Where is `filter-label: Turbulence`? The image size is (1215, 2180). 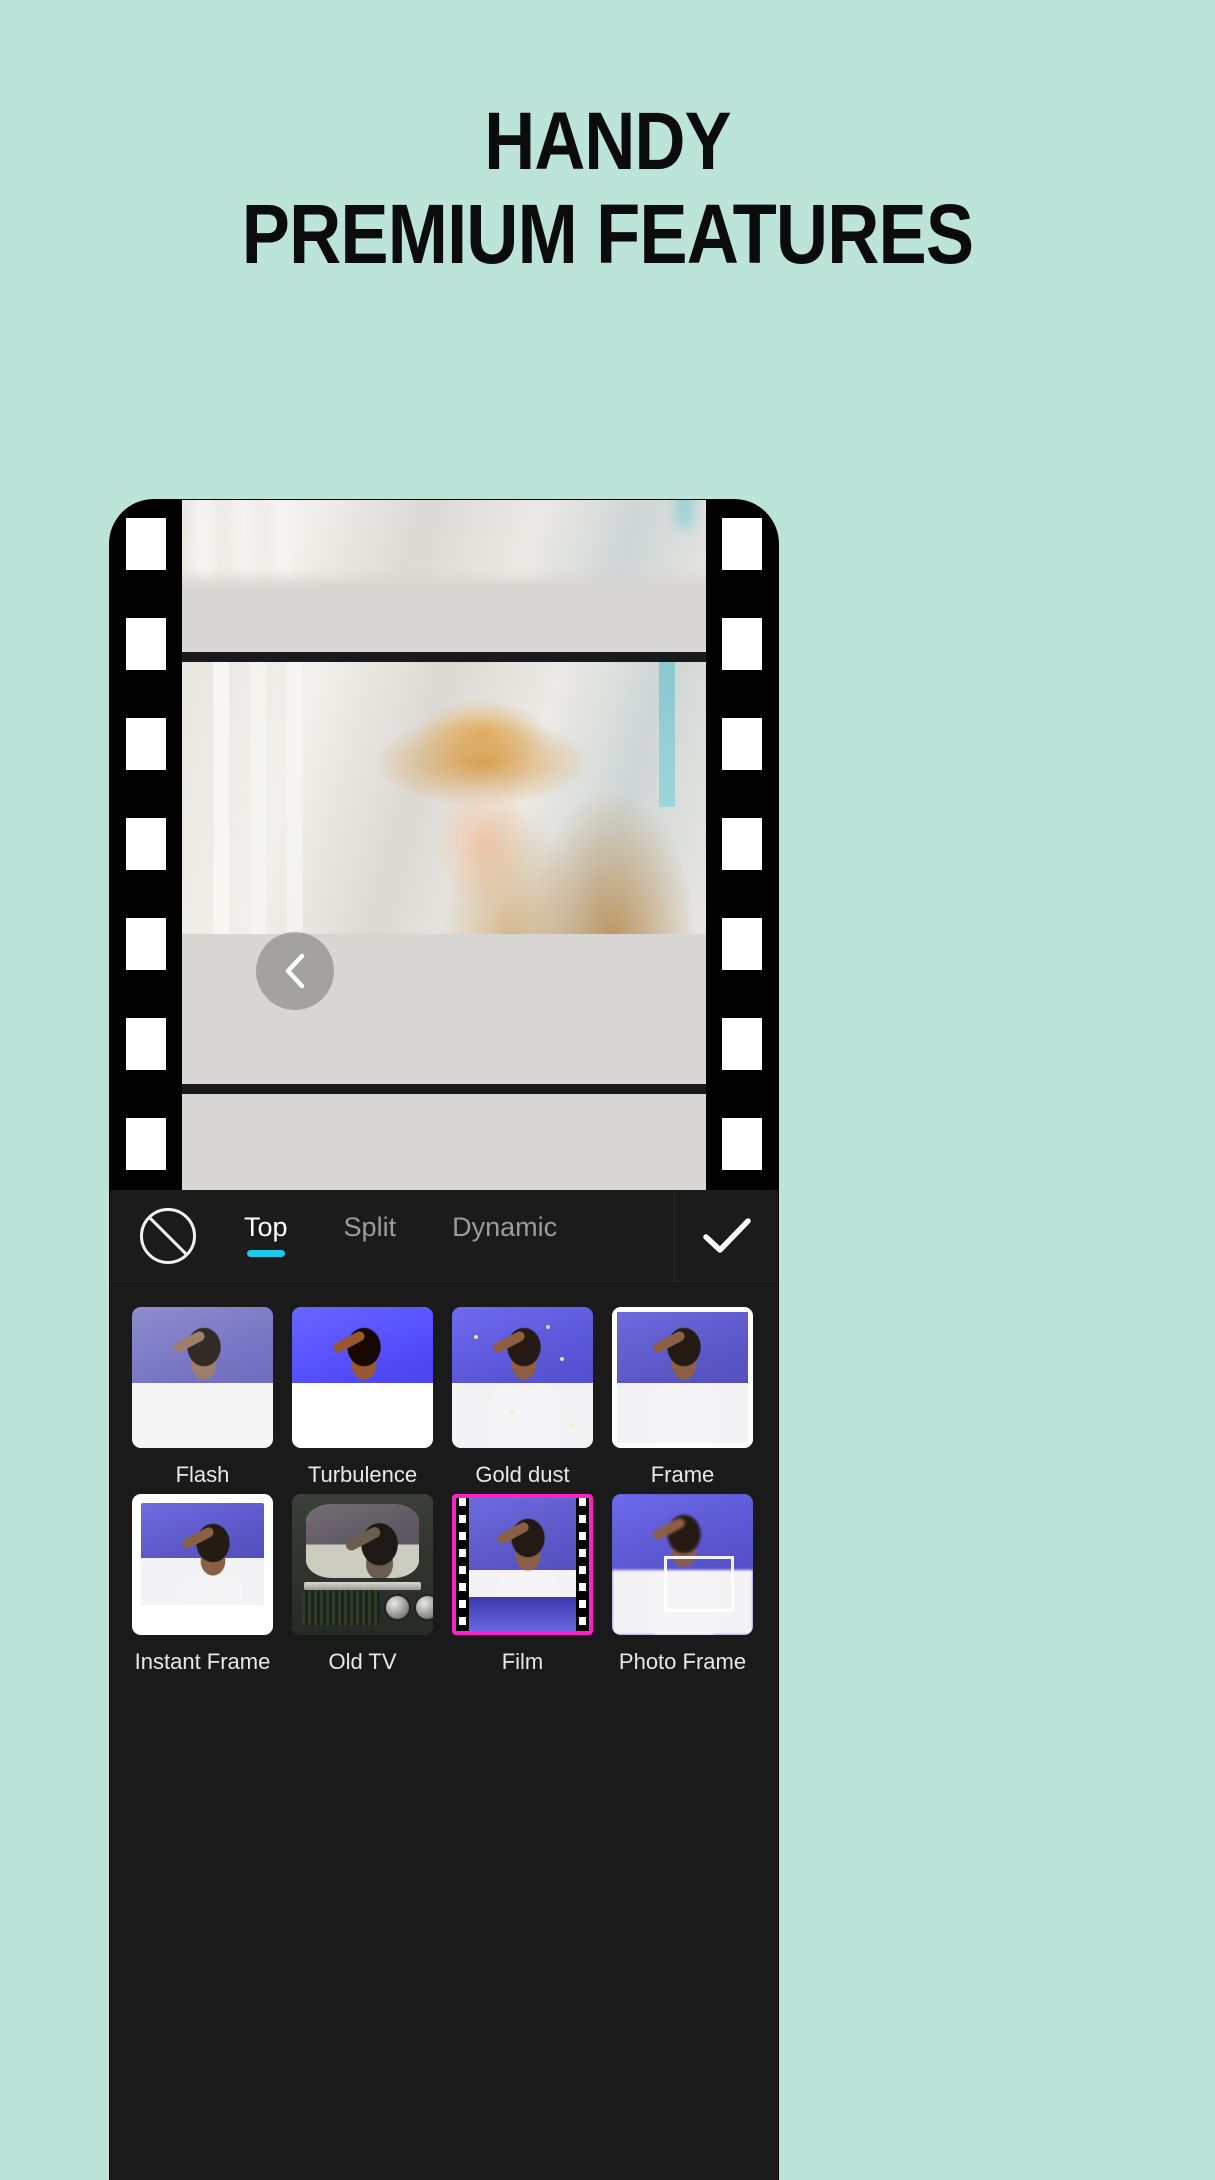
filter-label: Turbulence is located at coordinates (362, 1474).